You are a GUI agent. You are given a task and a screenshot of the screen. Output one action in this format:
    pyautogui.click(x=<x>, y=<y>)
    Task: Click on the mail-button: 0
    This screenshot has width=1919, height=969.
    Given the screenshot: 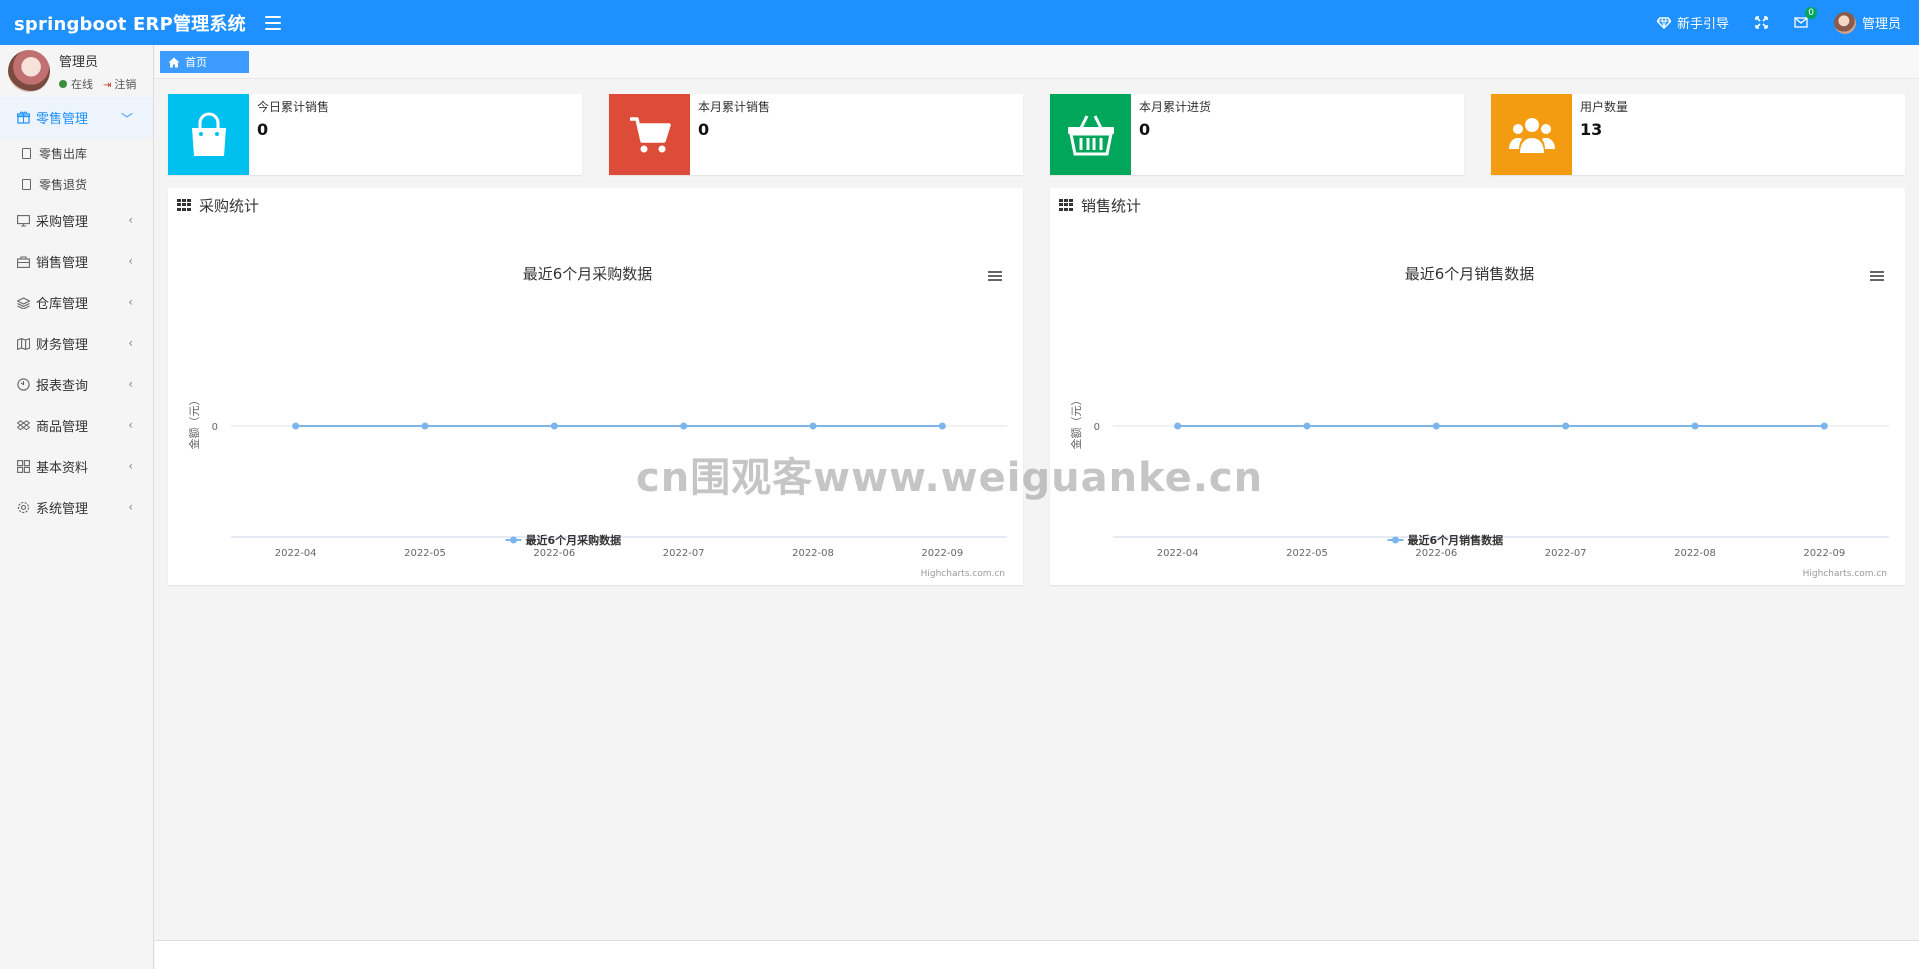 What is the action you would take?
    pyautogui.click(x=1805, y=17)
    